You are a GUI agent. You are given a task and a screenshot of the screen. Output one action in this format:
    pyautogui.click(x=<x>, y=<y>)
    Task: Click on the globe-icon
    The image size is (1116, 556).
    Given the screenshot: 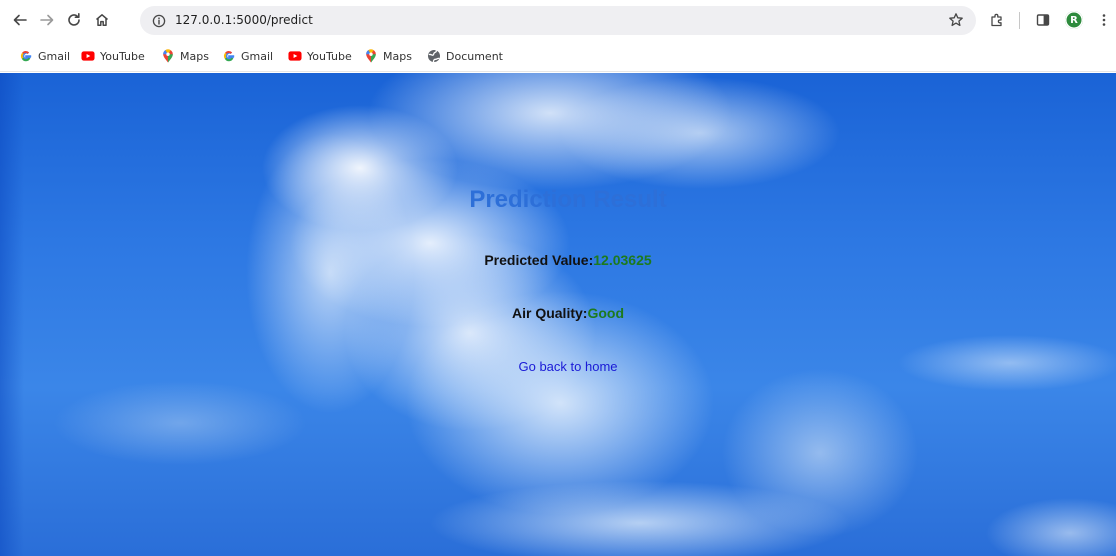 What is the action you would take?
    pyautogui.click(x=434, y=56)
    